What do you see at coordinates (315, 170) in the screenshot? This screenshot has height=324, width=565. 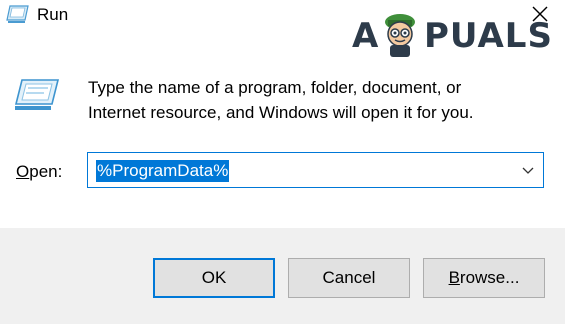 I see `open-combobox: %ProgramData%` at bounding box center [315, 170].